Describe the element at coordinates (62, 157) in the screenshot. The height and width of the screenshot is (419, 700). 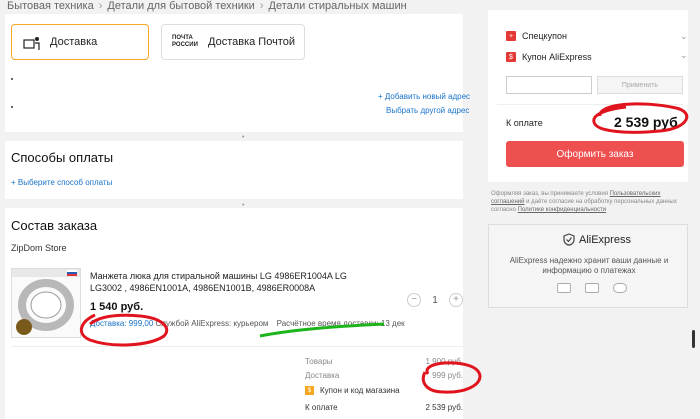
I see `payment-title: Способы оплаты` at that location.